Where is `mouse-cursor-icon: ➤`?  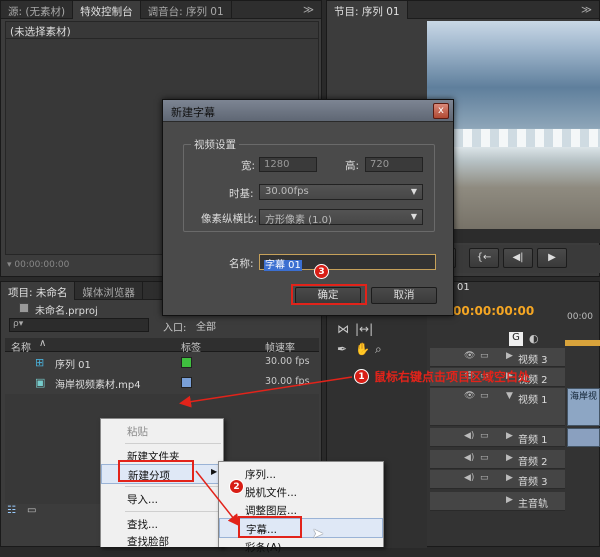
mouse-cursor-icon: ➤ is located at coordinates (318, 534).